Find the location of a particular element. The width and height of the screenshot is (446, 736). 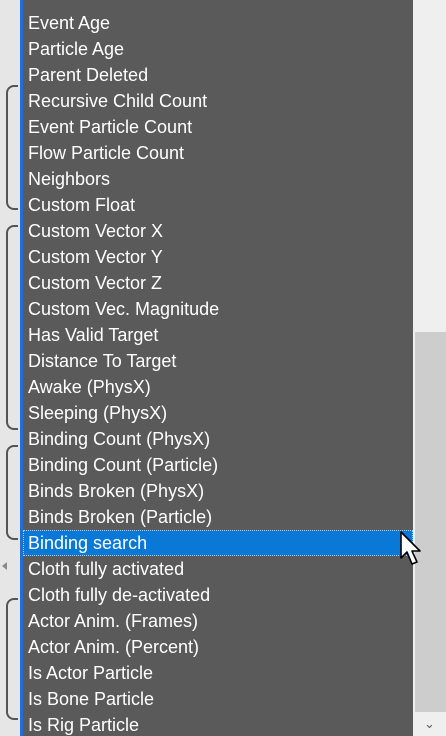

list-item: Binding Count (Particle) is located at coordinates (218, 465).